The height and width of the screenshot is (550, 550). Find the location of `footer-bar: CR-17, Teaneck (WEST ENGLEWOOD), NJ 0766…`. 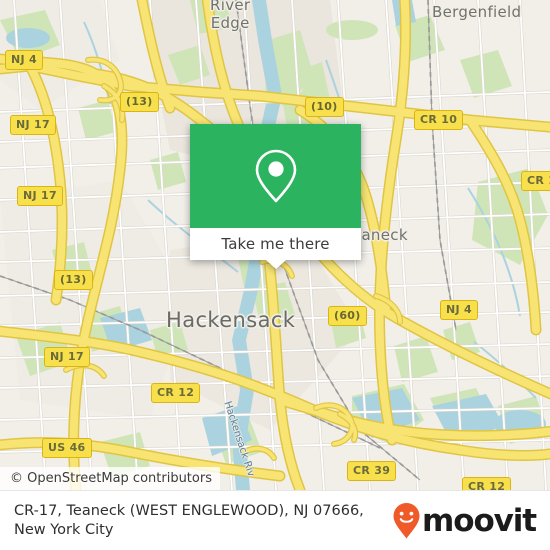

footer-bar: CR-17, Teaneck (WEST ENGLEWOOD), NJ 0766… is located at coordinates (275, 520).